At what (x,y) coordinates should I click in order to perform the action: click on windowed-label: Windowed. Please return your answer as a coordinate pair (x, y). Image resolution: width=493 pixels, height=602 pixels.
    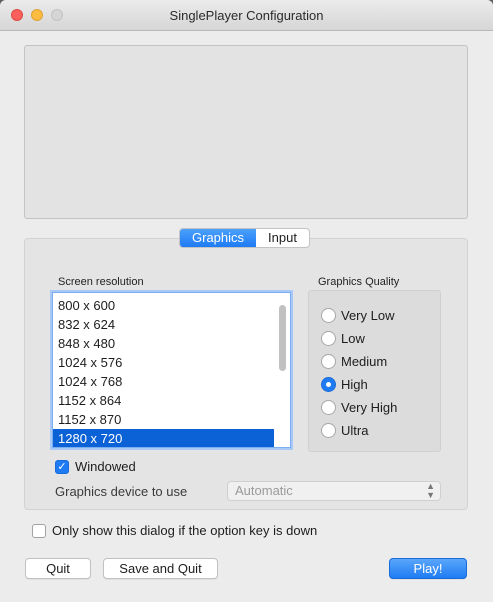
    Looking at the image, I should click on (105, 466).